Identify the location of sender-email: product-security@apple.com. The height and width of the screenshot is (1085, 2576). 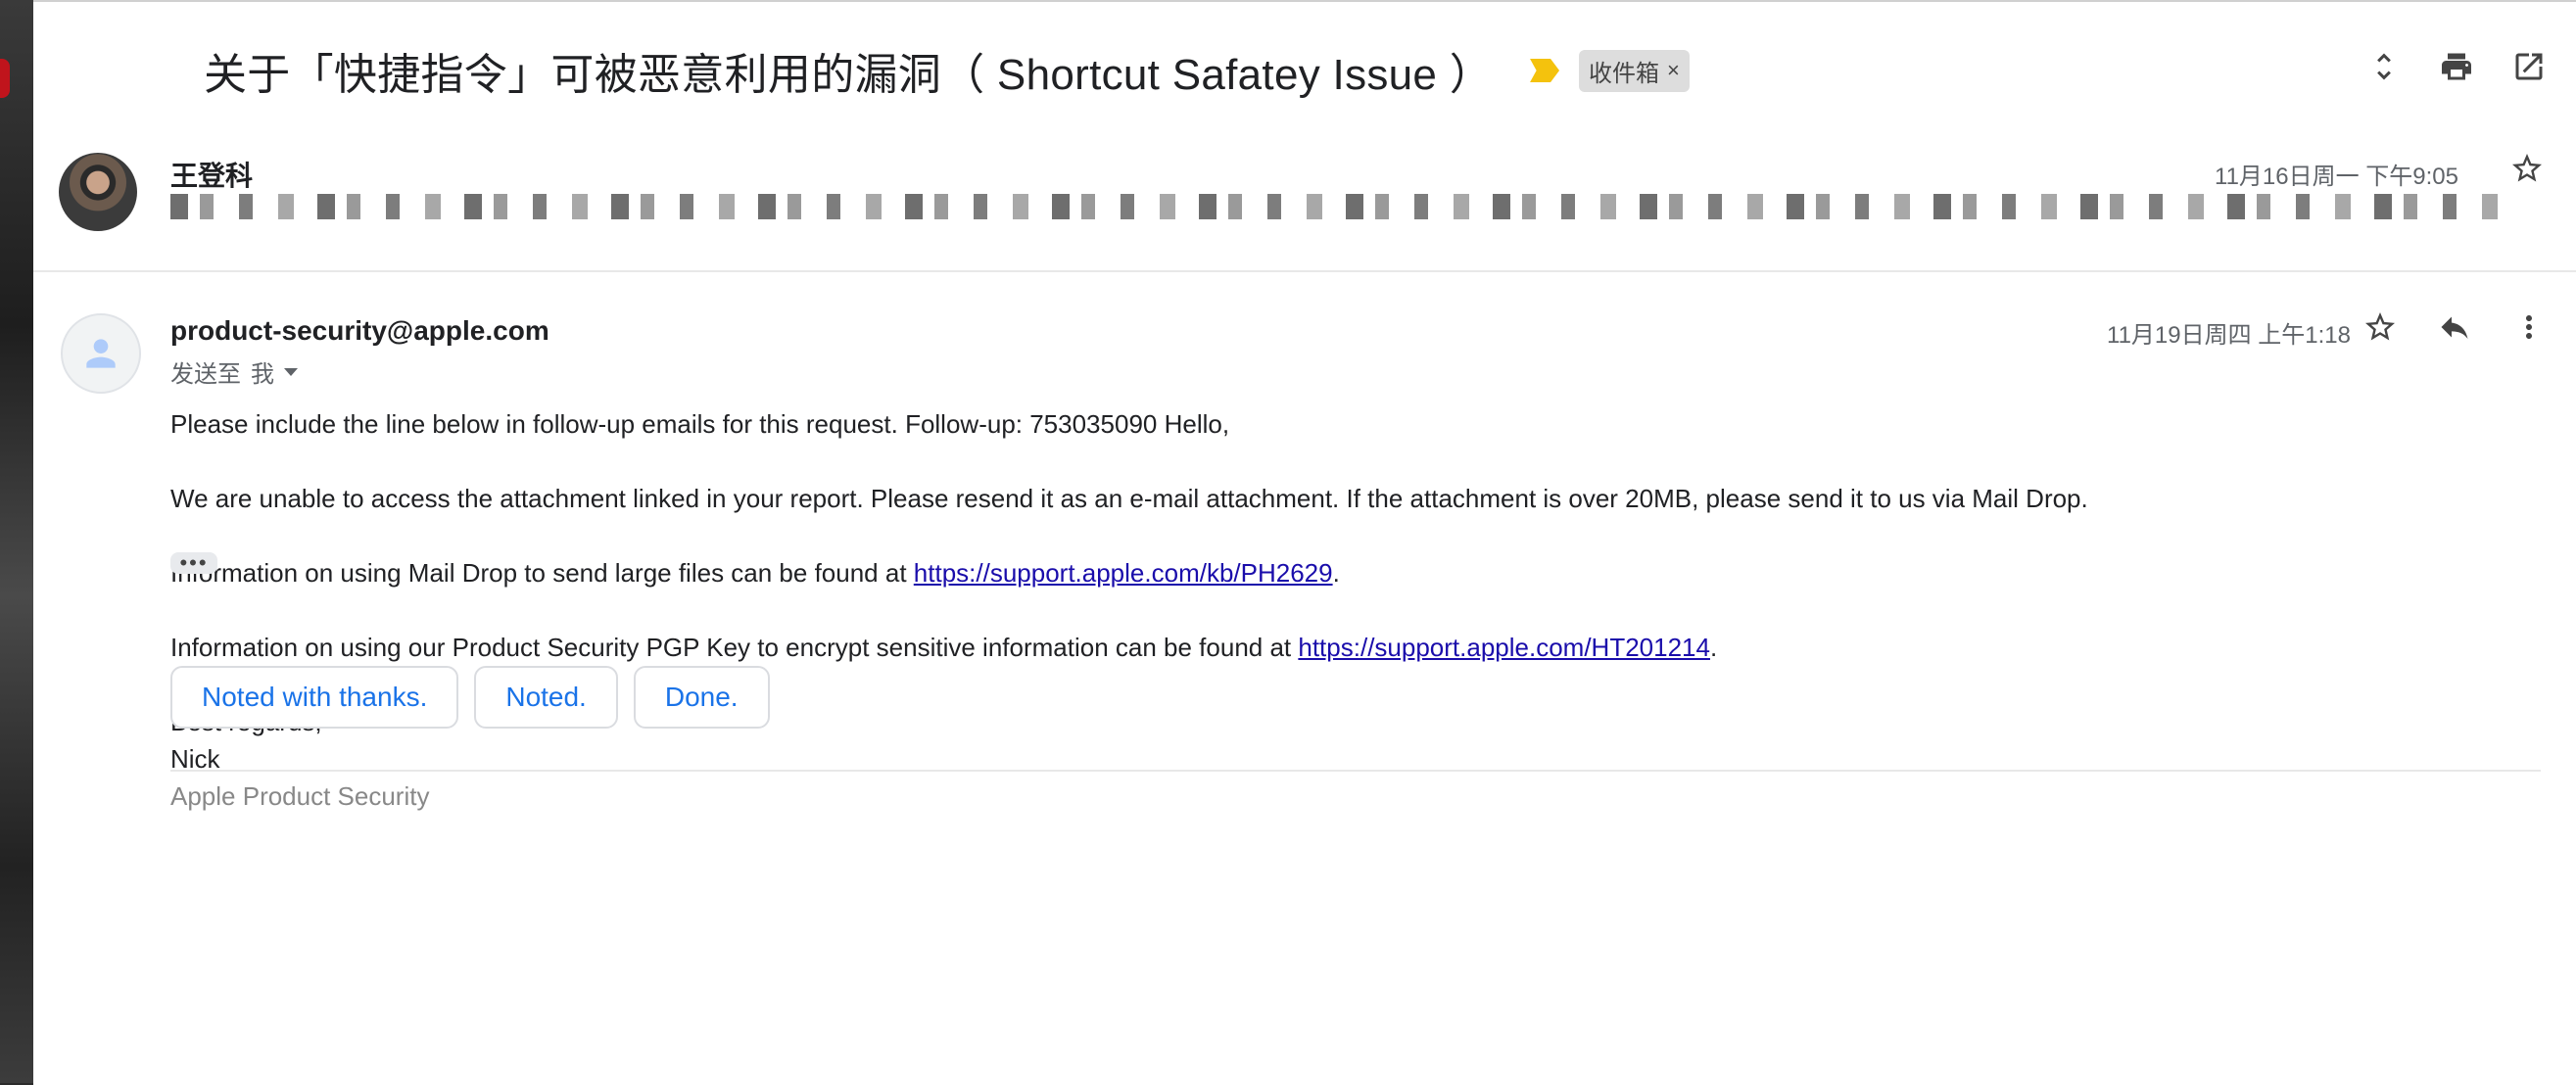
(360, 330).